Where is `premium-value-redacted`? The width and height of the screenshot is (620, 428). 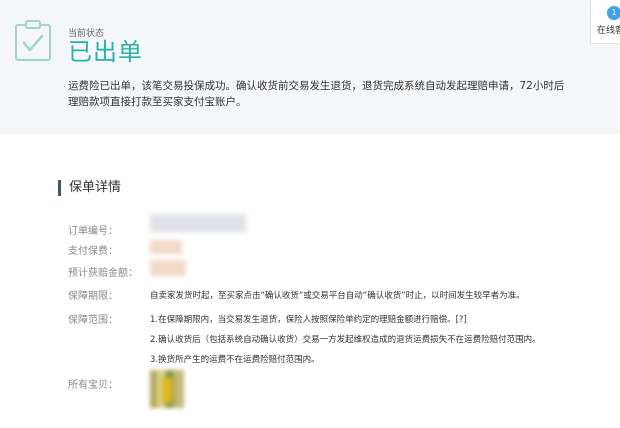
premium-value-redacted is located at coordinates (166, 247).